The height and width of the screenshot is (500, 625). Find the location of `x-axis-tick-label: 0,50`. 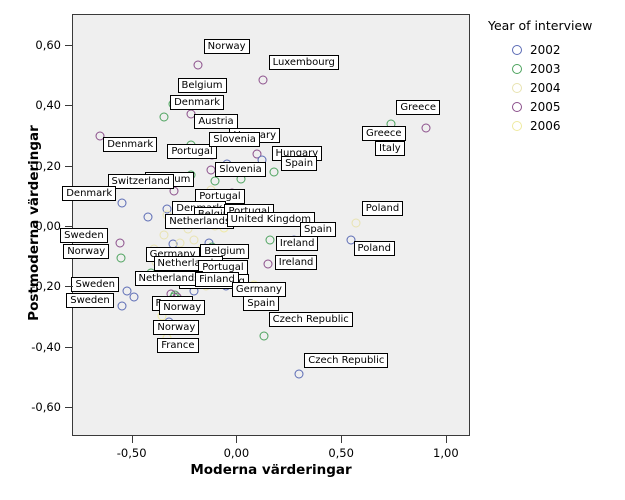

x-axis-tick-label: 0,50 is located at coordinates (341, 453).